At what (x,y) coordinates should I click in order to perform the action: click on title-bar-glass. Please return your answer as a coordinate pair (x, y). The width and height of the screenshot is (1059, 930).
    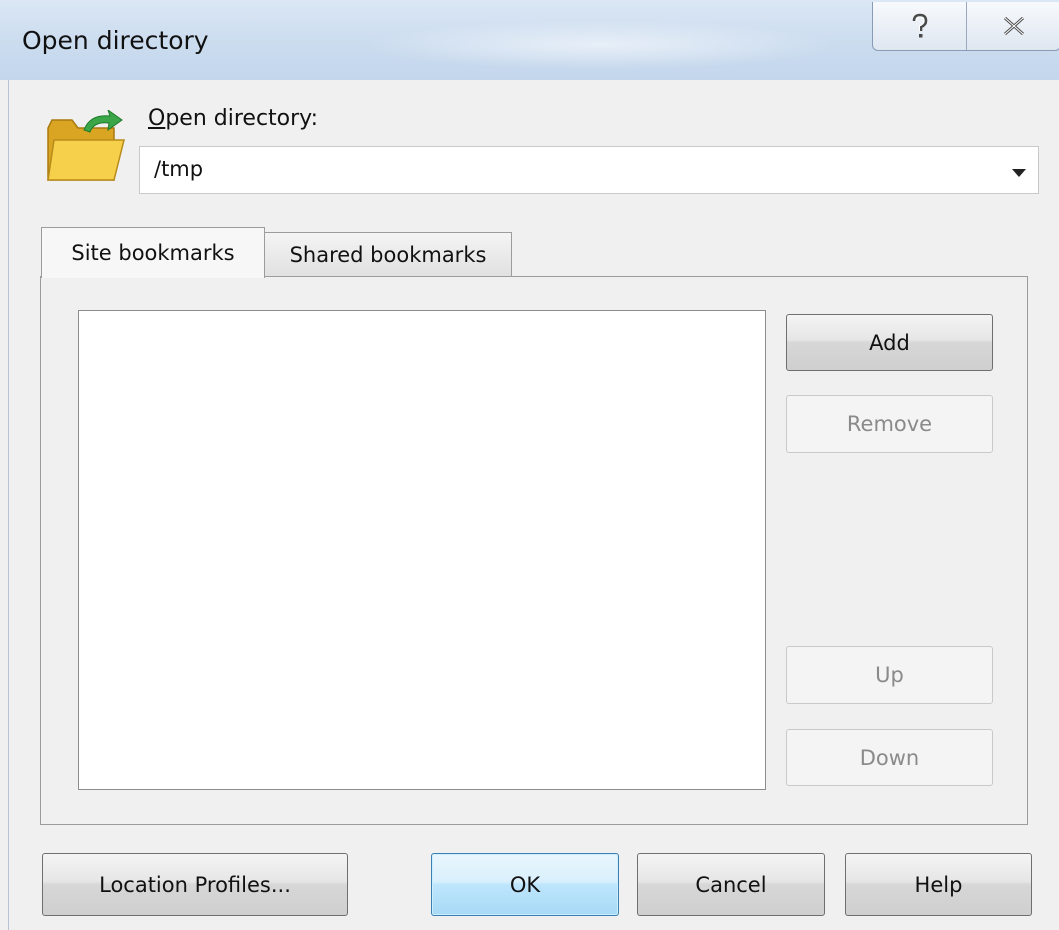
    Looking at the image, I should click on (600, 45).